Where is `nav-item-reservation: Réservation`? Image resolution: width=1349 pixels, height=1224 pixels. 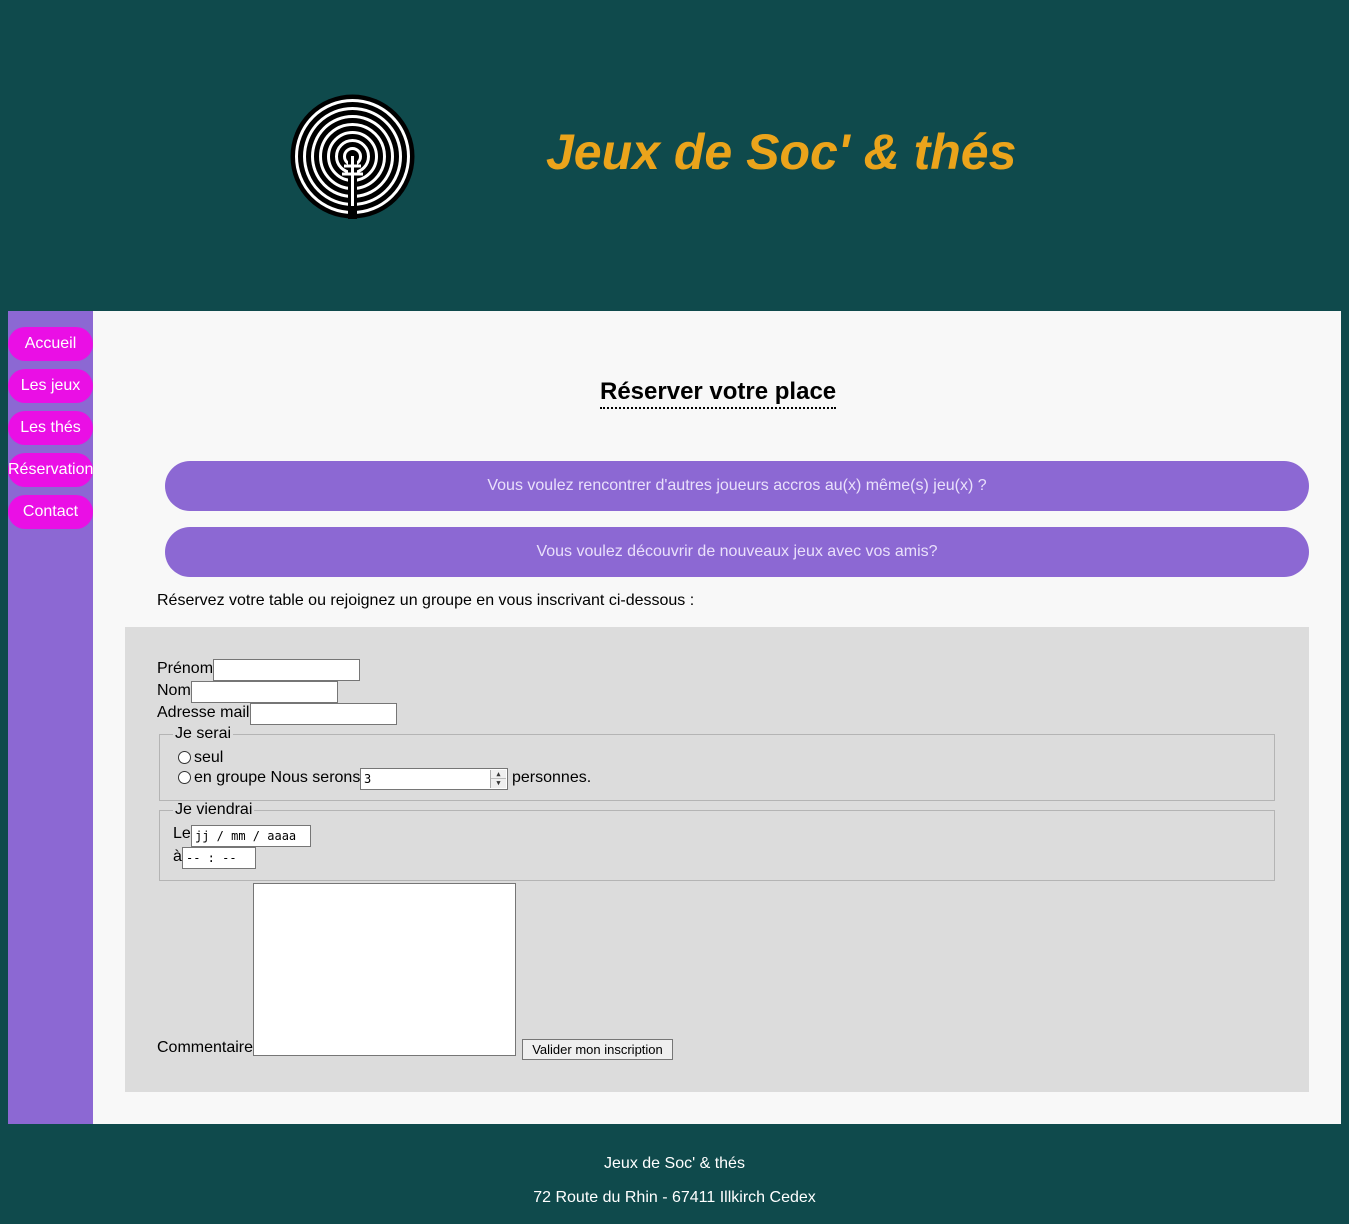 nav-item-reservation: Réservation is located at coordinates (50, 470).